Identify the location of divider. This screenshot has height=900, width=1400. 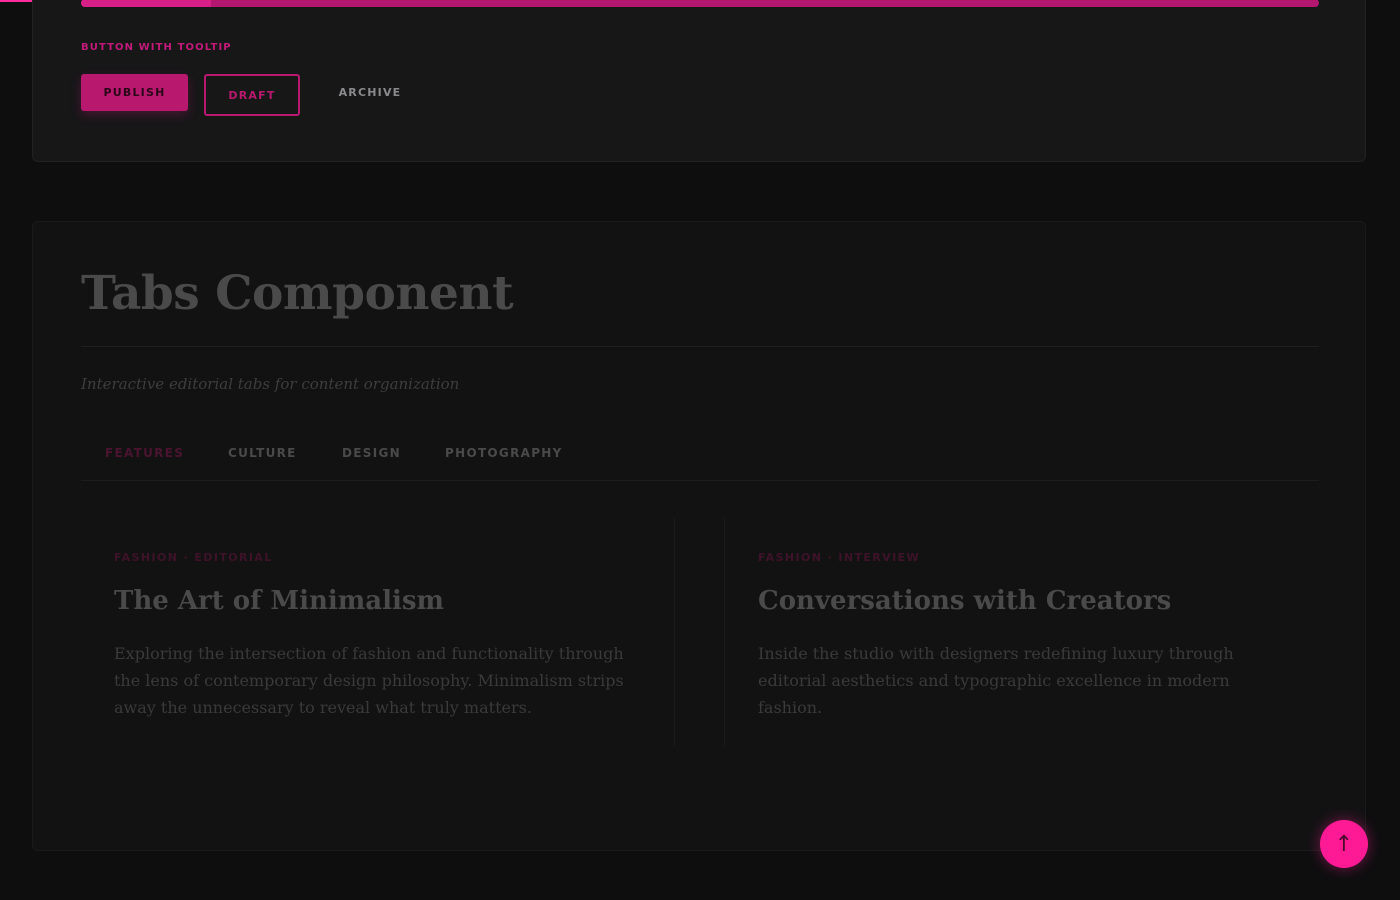
(700, 346).